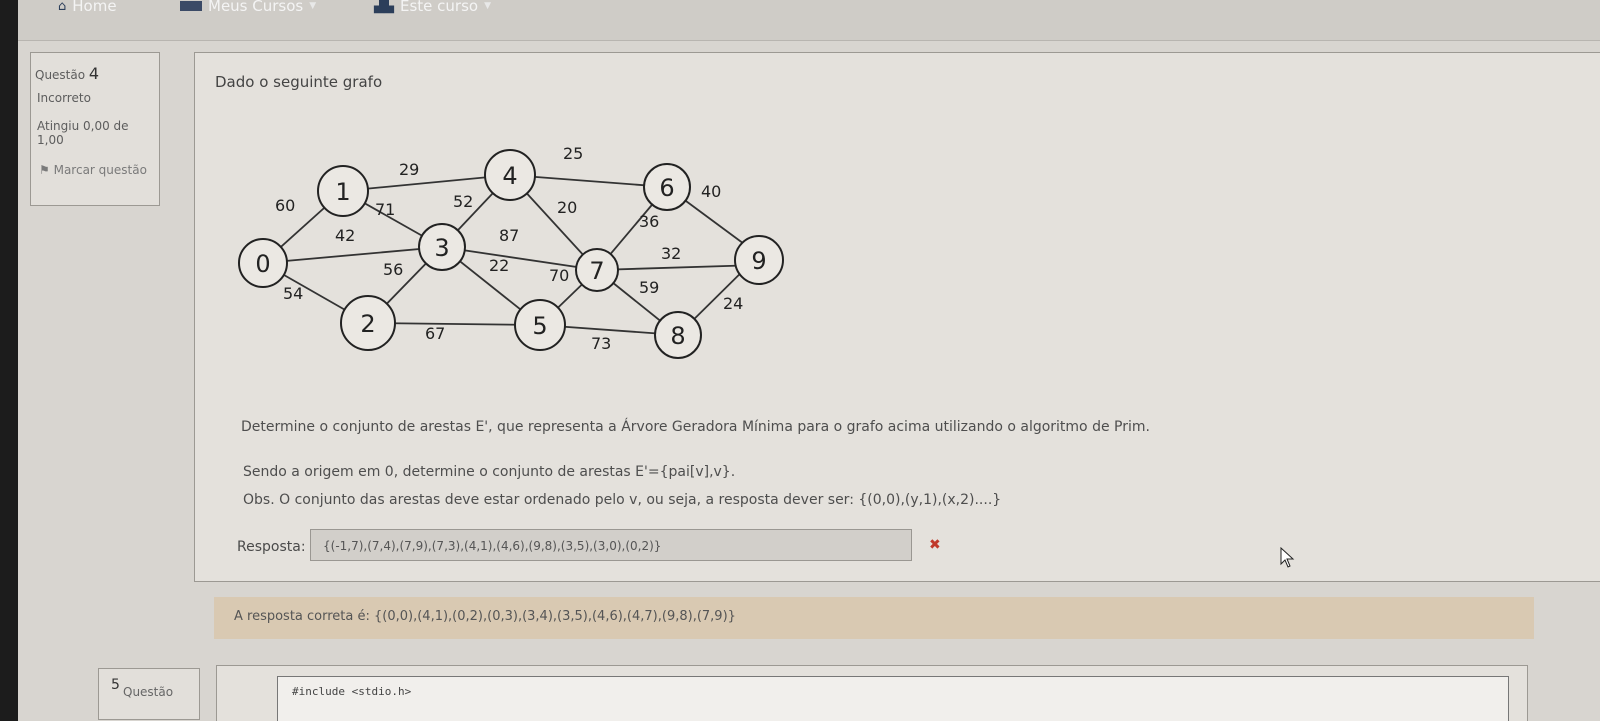 This screenshot has width=1600, height=721. Describe the element at coordinates (409, 169) in the screenshot. I see `edge-weight: 29` at that location.